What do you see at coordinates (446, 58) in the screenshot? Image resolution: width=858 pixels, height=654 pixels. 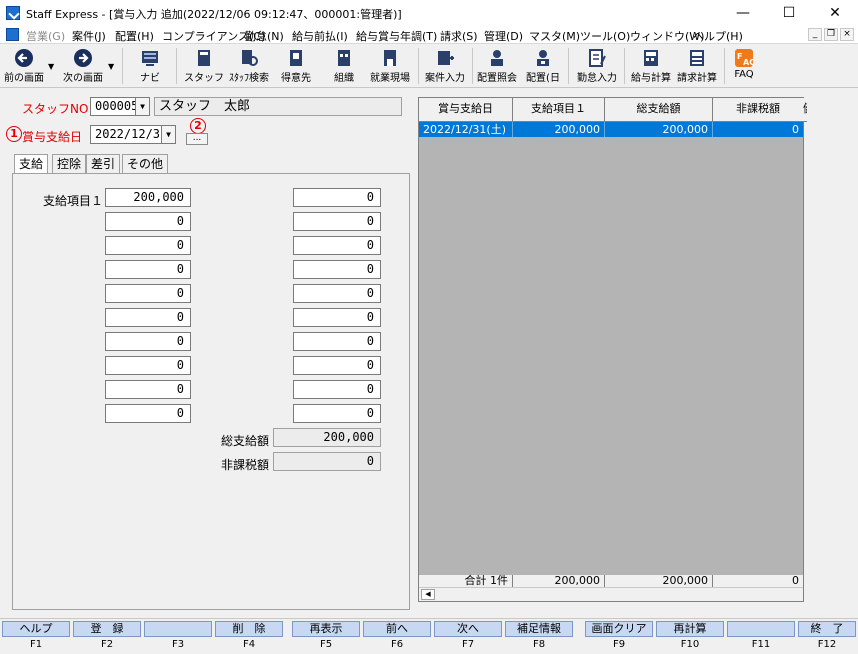 I see `case-entry-icon` at bounding box center [446, 58].